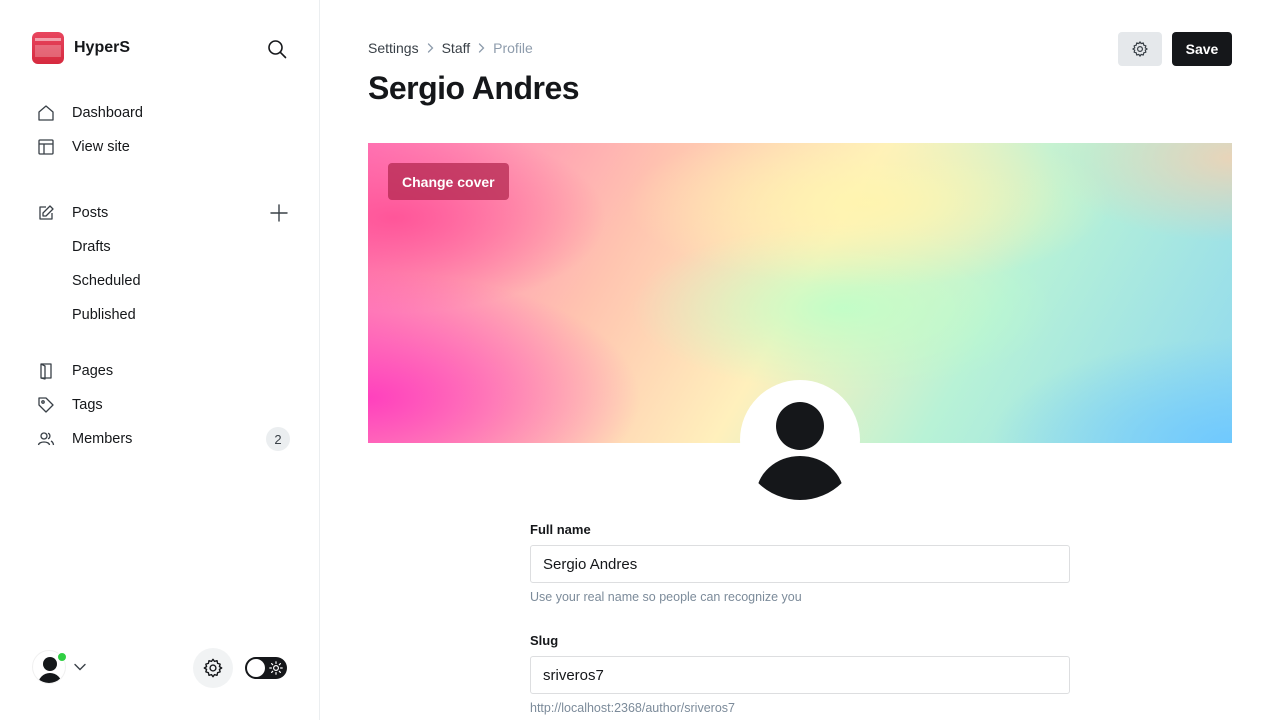  I want to click on chevron-down-icon, so click(80, 667).